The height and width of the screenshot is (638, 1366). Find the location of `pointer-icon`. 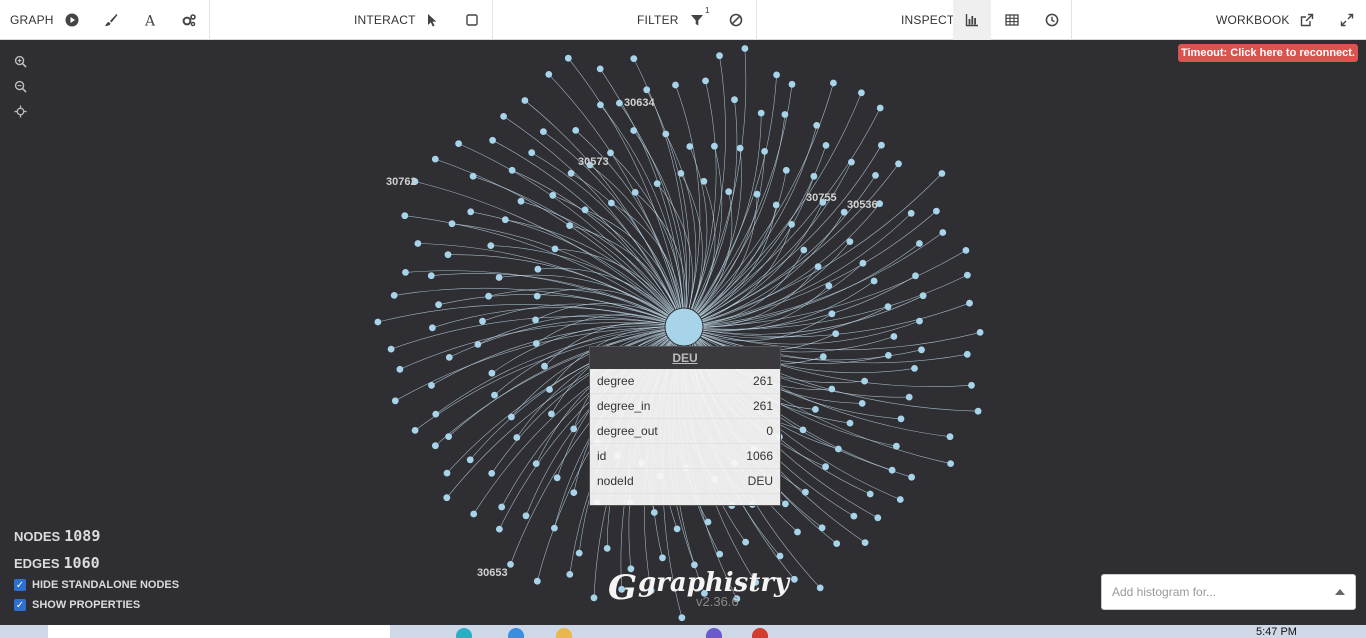

pointer-icon is located at coordinates (432, 20).